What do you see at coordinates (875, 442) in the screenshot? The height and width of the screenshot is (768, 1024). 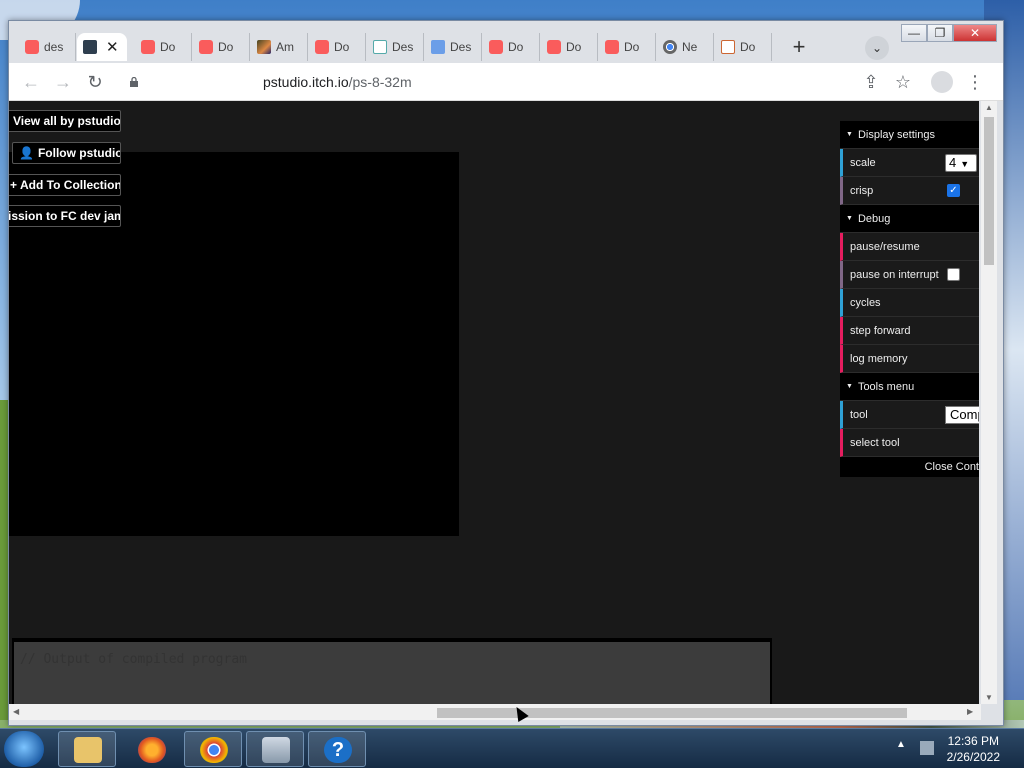 I see `control-label: select tool` at bounding box center [875, 442].